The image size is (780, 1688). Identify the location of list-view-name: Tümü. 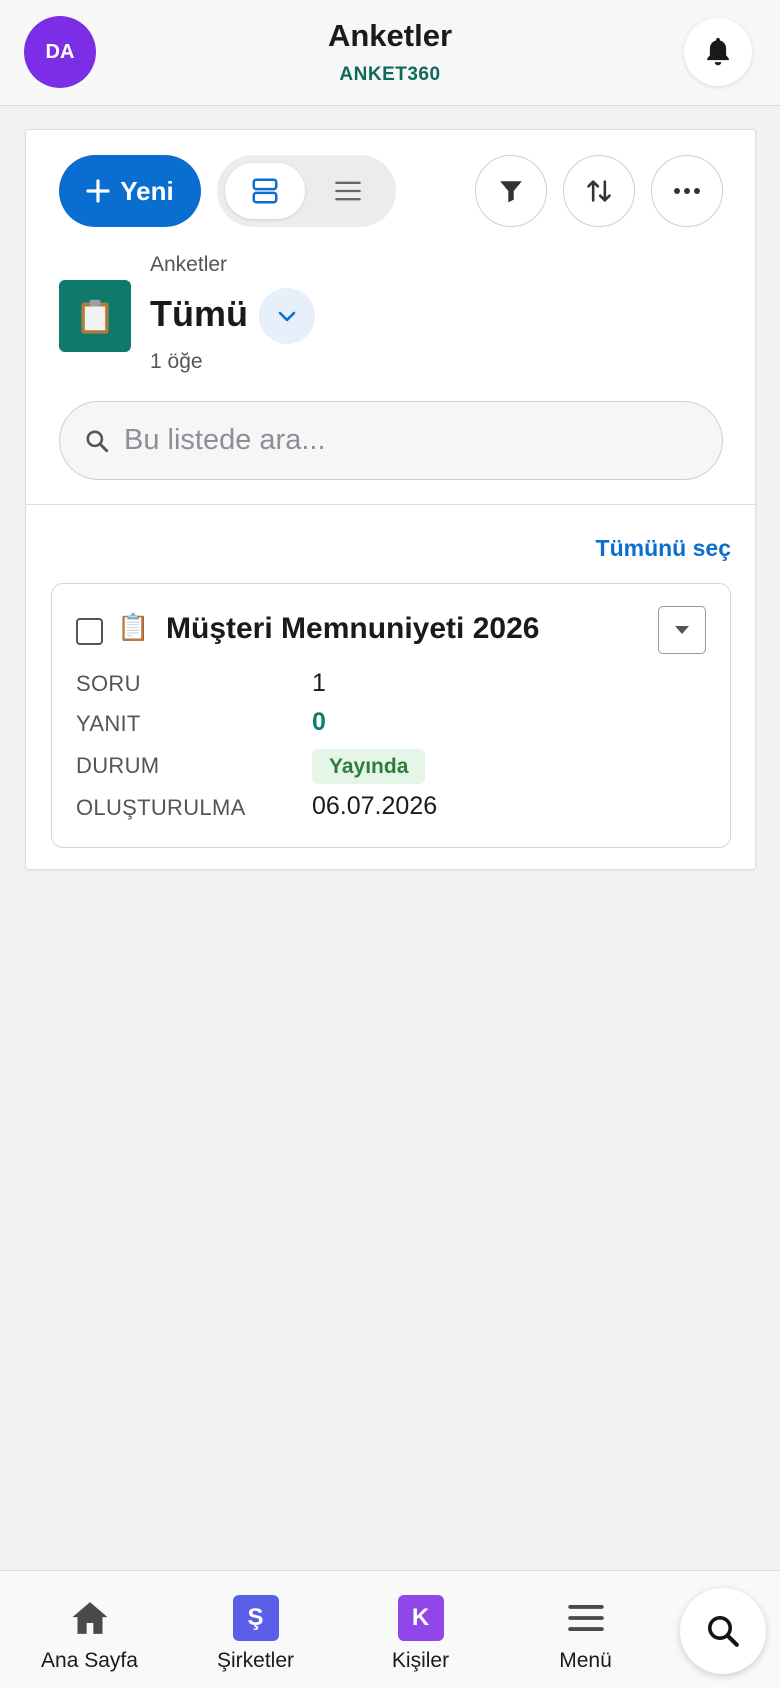
(199, 313).